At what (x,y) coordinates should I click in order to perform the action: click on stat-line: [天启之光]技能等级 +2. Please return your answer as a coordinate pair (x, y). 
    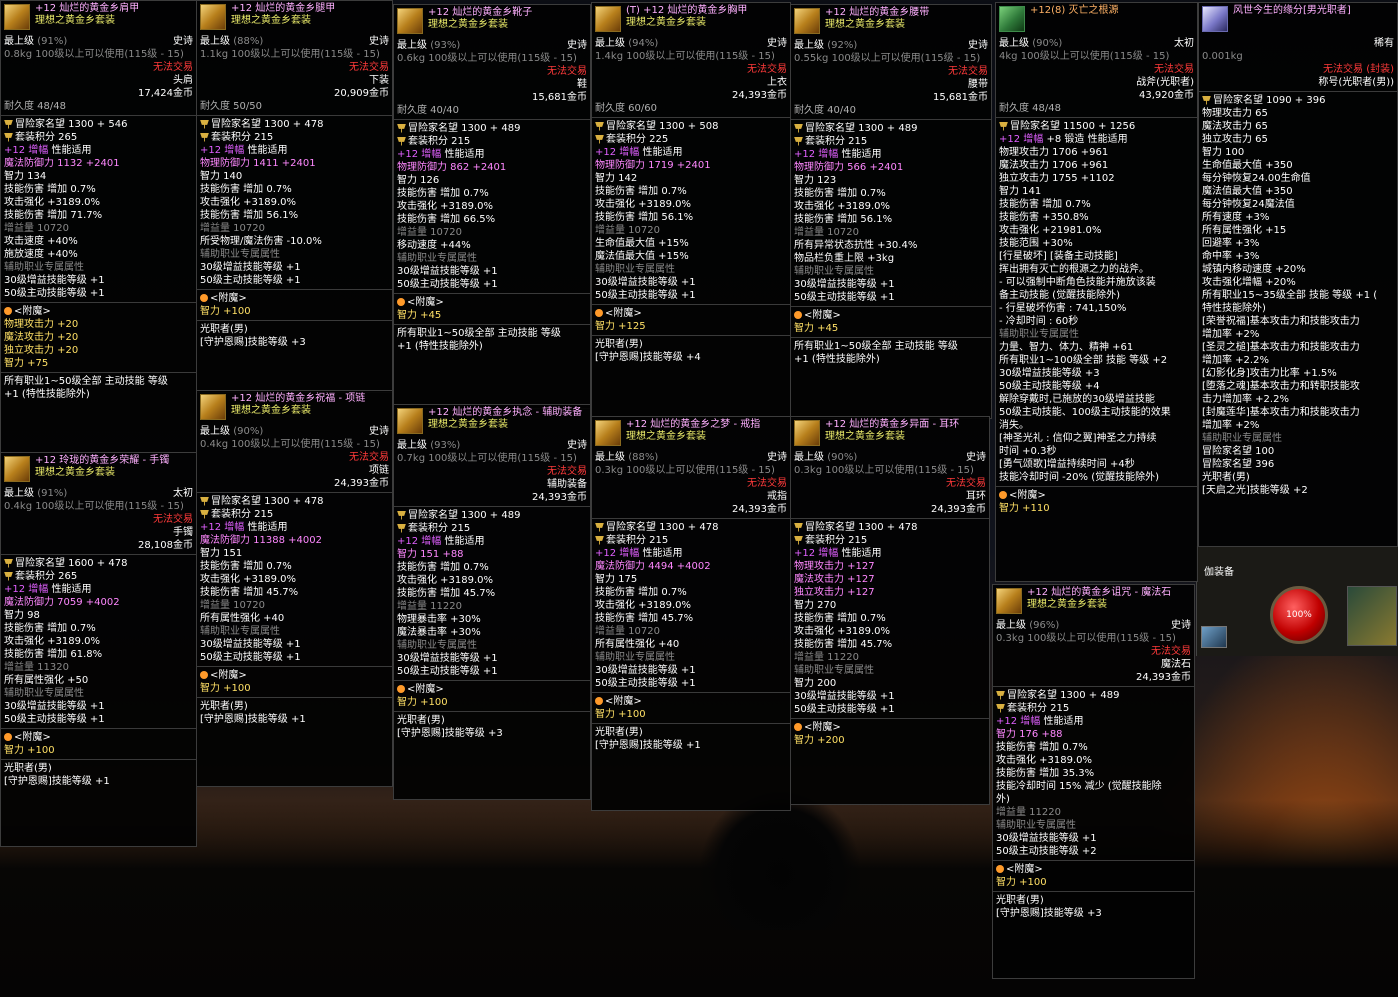
    Looking at the image, I should click on (1255, 490).